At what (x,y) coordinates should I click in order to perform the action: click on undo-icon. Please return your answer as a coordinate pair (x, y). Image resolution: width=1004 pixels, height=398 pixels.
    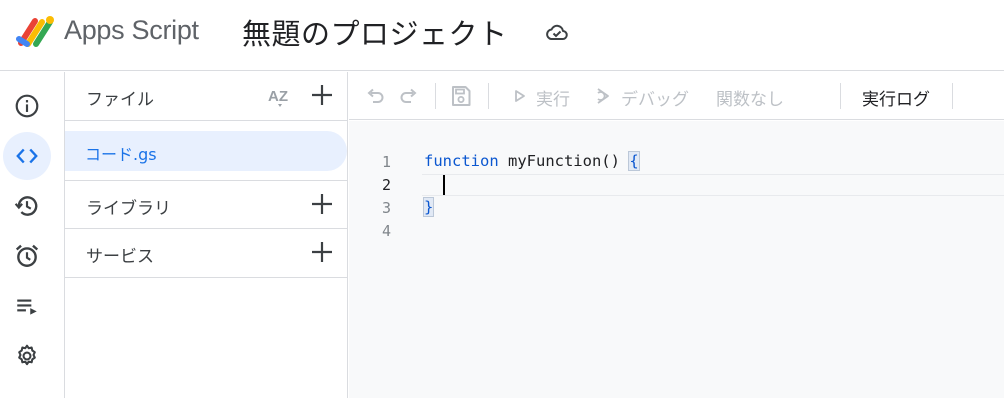
    Looking at the image, I should click on (375, 96).